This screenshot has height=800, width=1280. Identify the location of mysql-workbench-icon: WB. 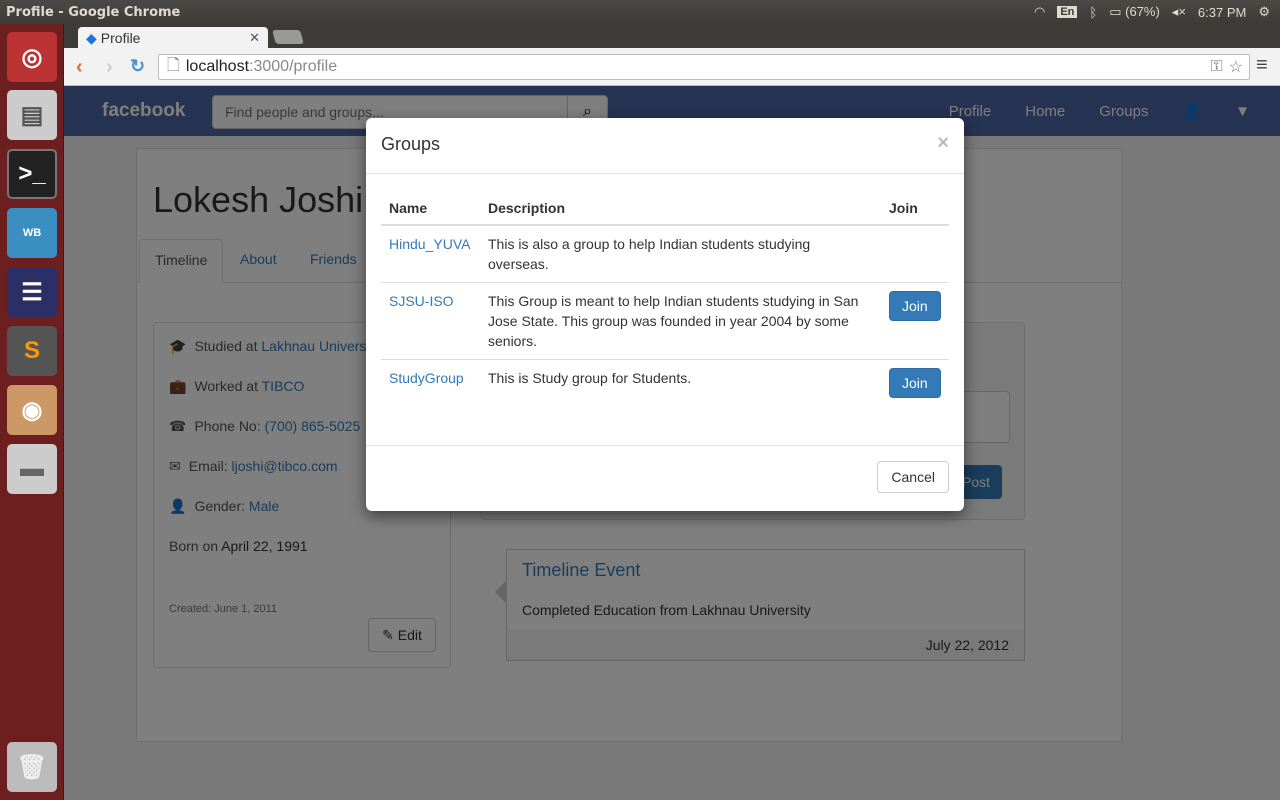
(32, 233).